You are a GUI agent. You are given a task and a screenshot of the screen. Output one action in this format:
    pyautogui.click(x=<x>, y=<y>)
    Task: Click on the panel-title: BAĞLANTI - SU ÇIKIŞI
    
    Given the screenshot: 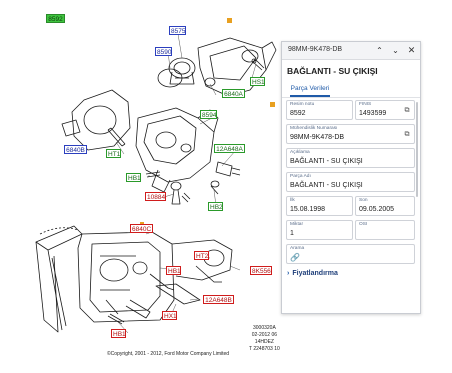 What is the action you would take?
    pyautogui.click(x=332, y=71)
    